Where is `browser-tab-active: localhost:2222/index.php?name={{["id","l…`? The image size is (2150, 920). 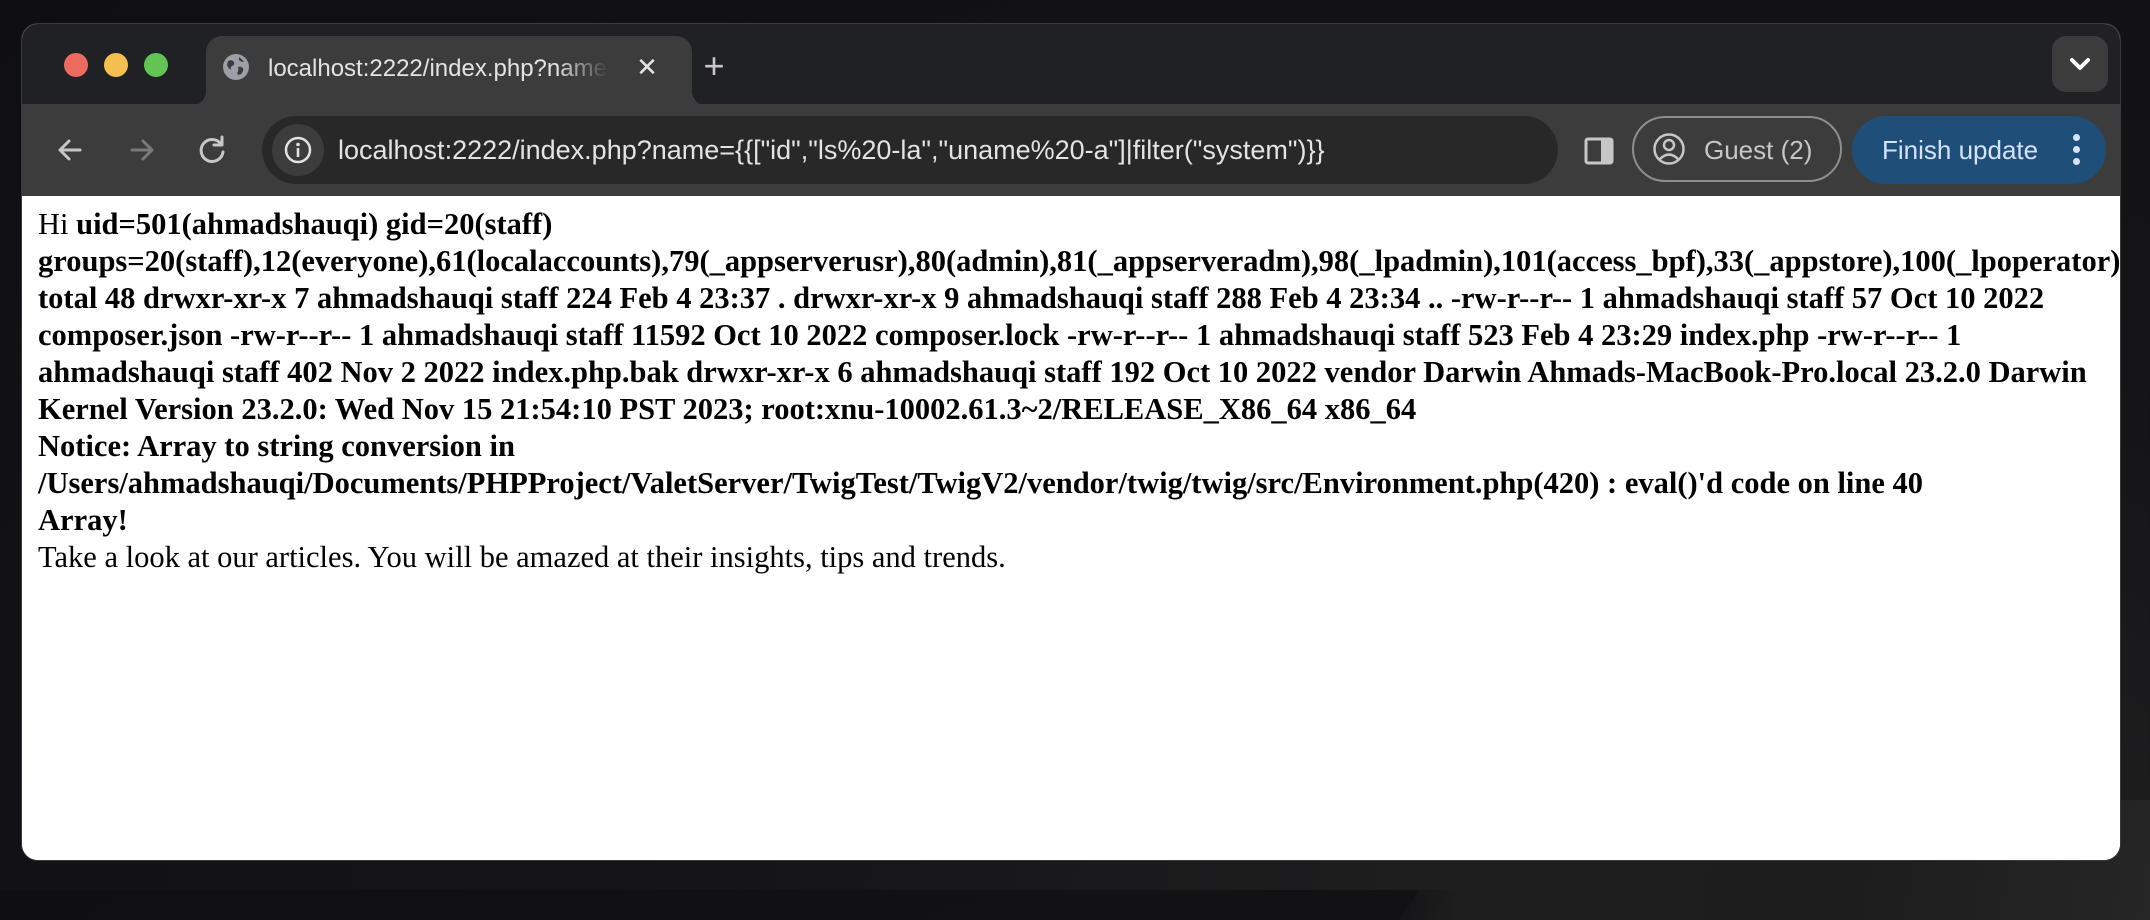
browser-tab-active: localhost:2222/index.php?name={{["id","l… is located at coordinates (449, 71).